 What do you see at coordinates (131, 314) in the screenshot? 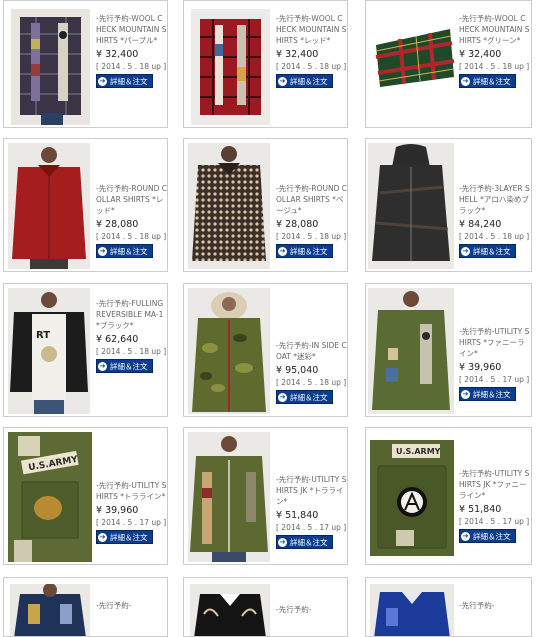
I see `product-title: -先行予約-FULLING REVERSIBLE MA-1 *ブラック*` at bounding box center [131, 314].